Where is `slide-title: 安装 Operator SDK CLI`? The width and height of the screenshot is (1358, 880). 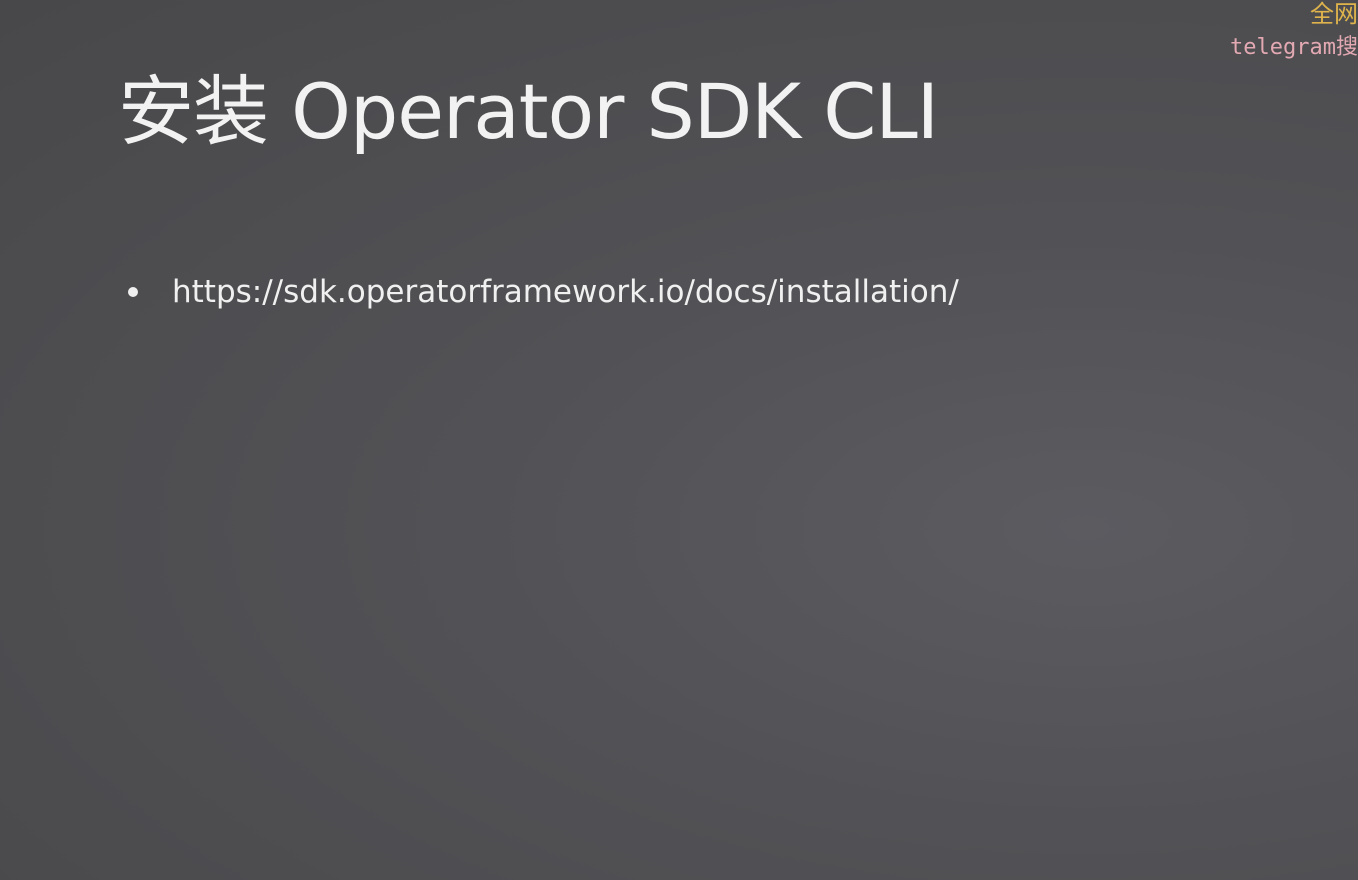 slide-title: 安装 Operator SDK CLI is located at coordinates (528, 111).